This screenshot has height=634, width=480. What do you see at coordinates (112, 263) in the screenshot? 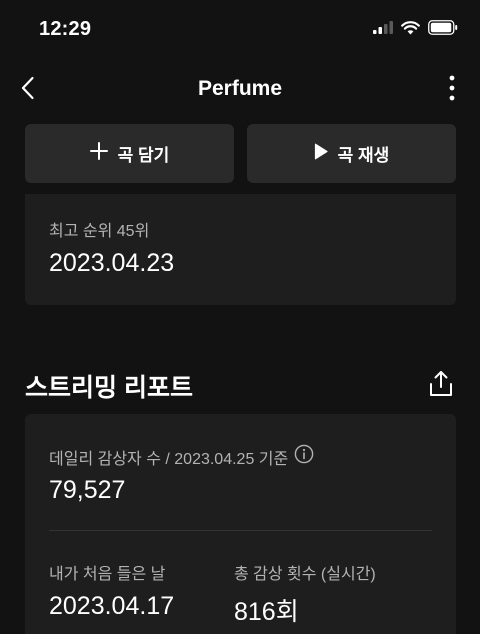
I see `peak-rank-date: 2023.04.23` at bounding box center [112, 263].